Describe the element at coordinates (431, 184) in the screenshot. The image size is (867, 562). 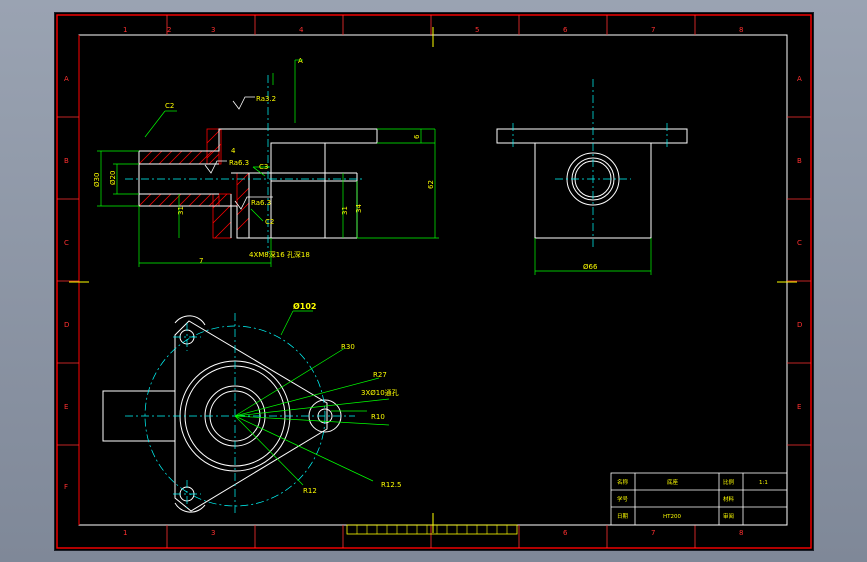
I see `dim-62: 62` at that location.